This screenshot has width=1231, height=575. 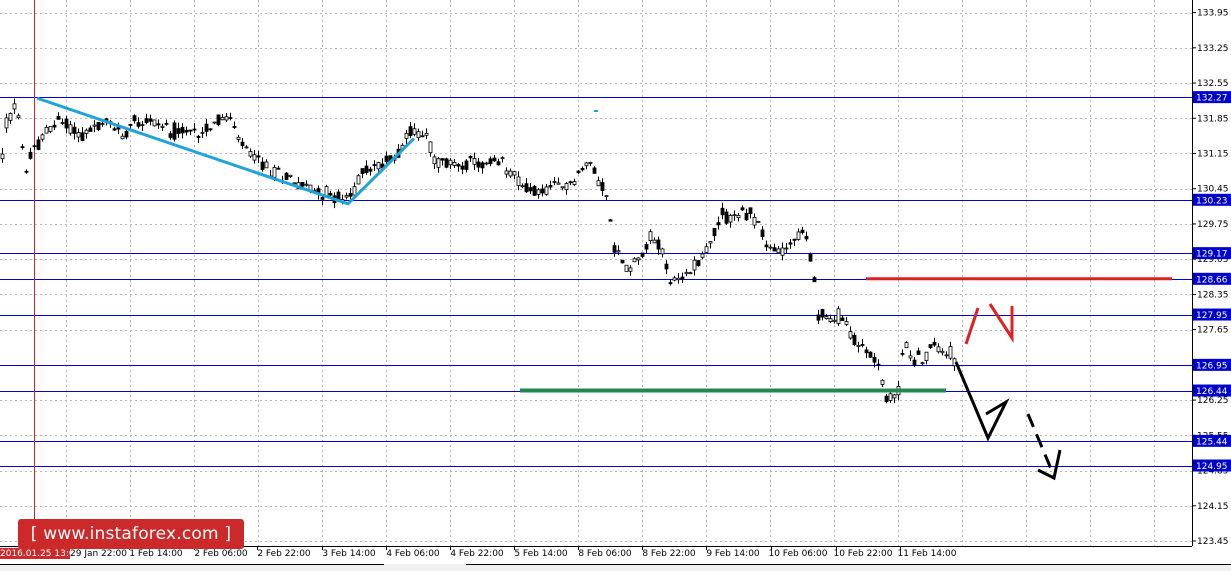 What do you see at coordinates (131, 534) in the screenshot?
I see `instaforex-watermark: [ www.instaforex.com ]` at bounding box center [131, 534].